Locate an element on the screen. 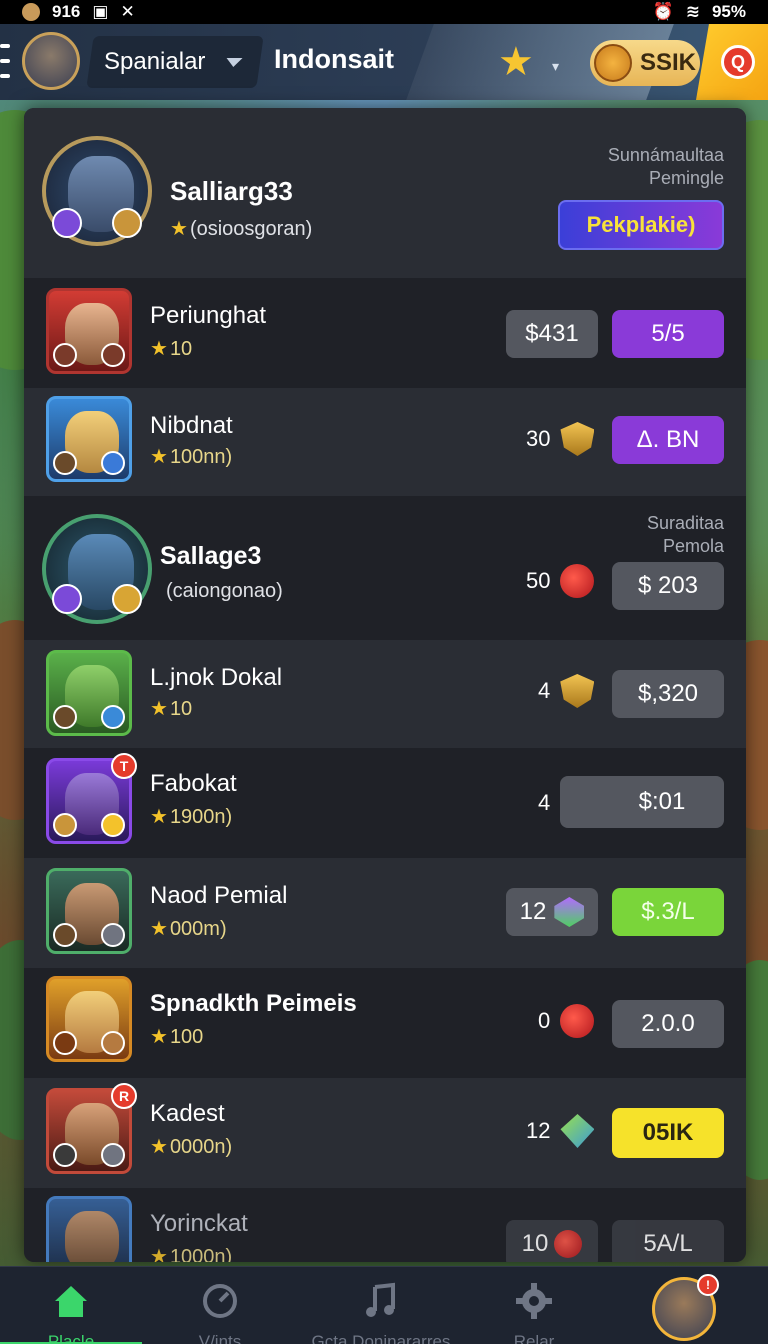  menu-icon is located at coordinates (5, 61).